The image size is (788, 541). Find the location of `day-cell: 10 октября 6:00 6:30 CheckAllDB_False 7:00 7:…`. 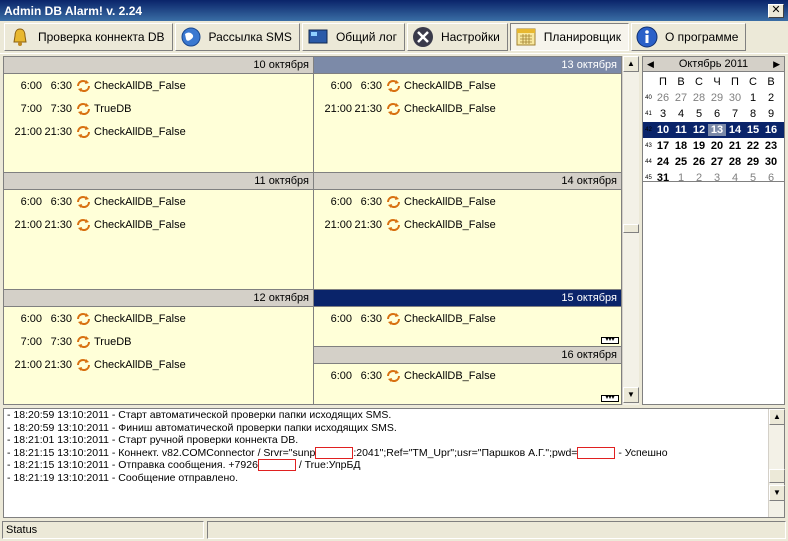

day-cell: 10 октября 6:00 6:30 CheckAllDB_False 7:00 7:… is located at coordinates (158, 114).